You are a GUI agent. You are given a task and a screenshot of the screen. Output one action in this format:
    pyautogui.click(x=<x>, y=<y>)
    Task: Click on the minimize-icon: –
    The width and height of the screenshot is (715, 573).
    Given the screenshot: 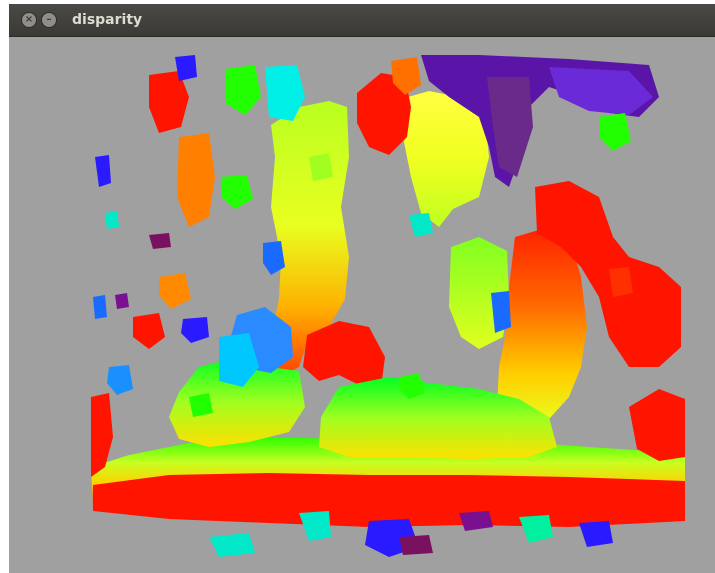 What is the action you would take?
    pyautogui.click(x=49, y=20)
    